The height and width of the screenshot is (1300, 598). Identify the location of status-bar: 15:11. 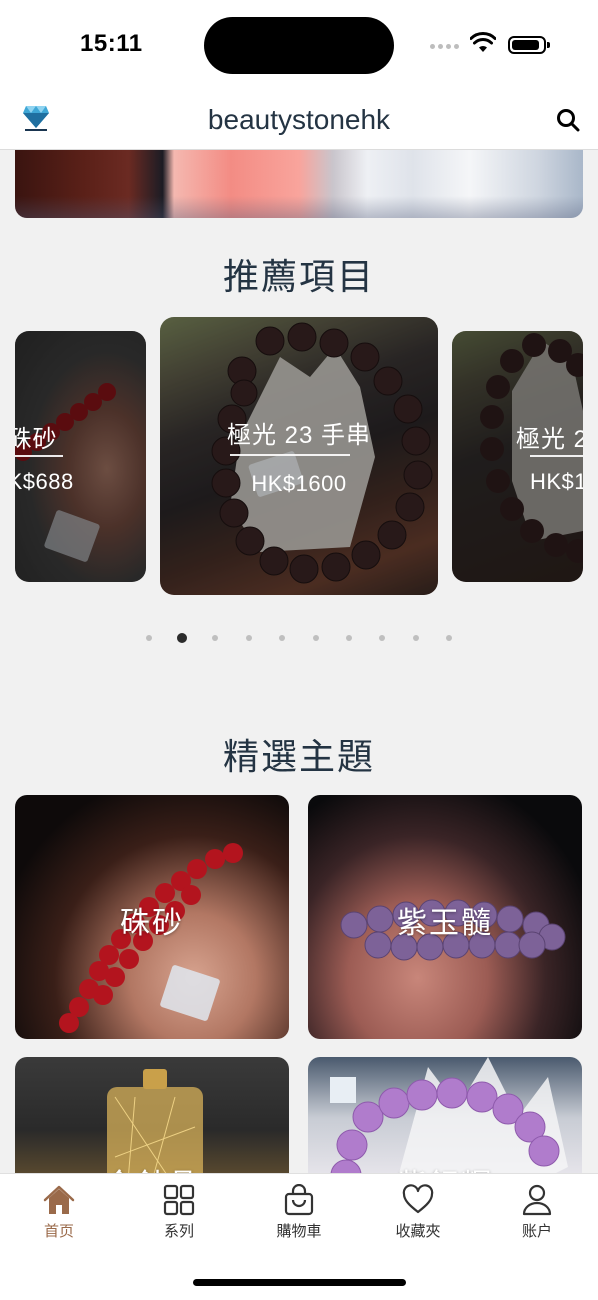
(299, 46).